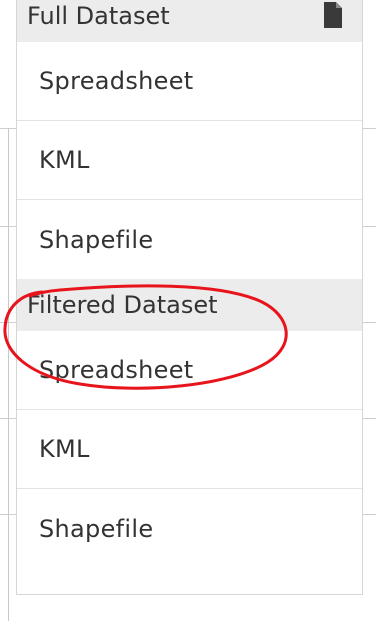 Image resolution: width=376 pixels, height=621 pixels. Describe the element at coordinates (8, 374) in the screenshot. I see `background-table-border` at that location.